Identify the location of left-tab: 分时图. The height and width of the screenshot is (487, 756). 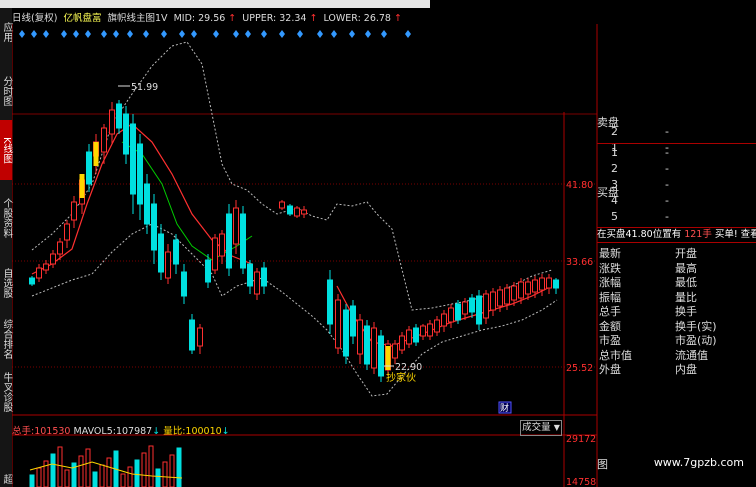
(6, 91).